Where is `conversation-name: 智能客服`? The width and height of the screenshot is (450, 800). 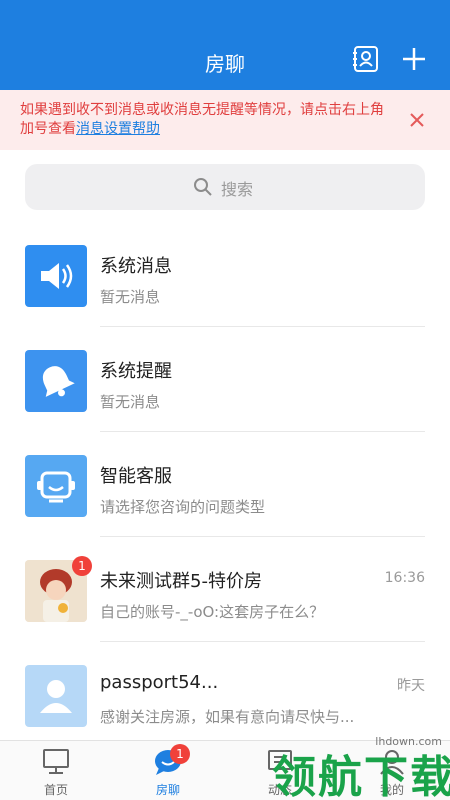 conversation-name: 智能客服 is located at coordinates (136, 476).